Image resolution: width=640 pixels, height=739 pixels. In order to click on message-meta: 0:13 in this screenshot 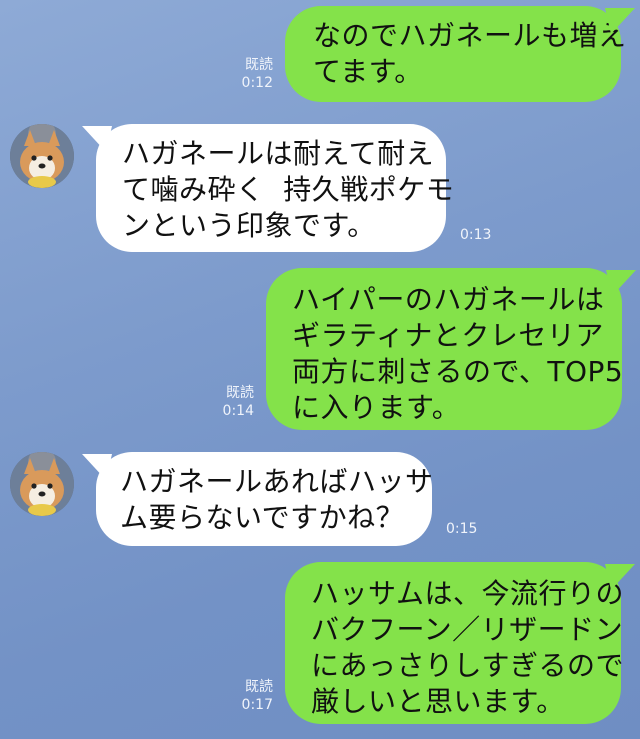, I will do `click(475, 235)`.